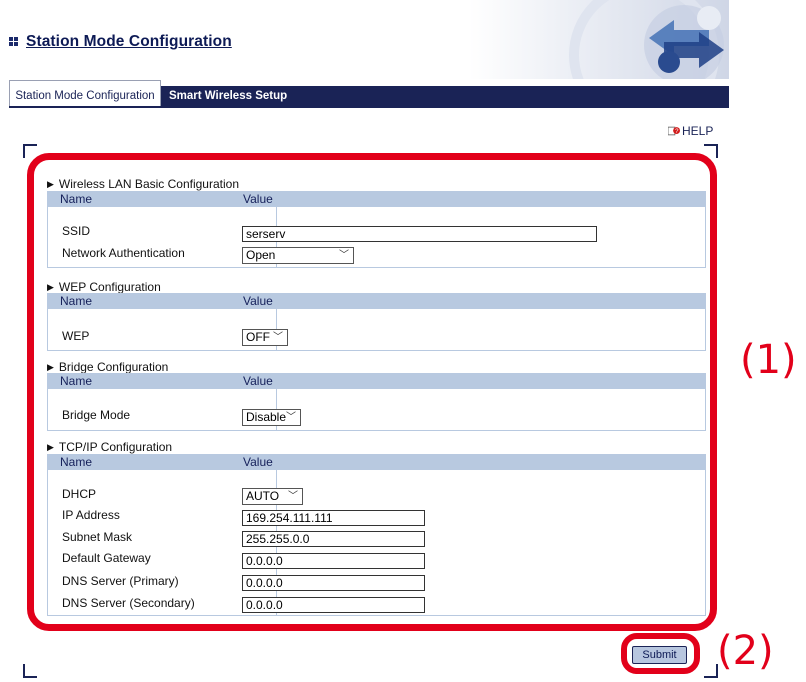  I want to click on page-header: Station Mode Configuration, so click(369, 39).